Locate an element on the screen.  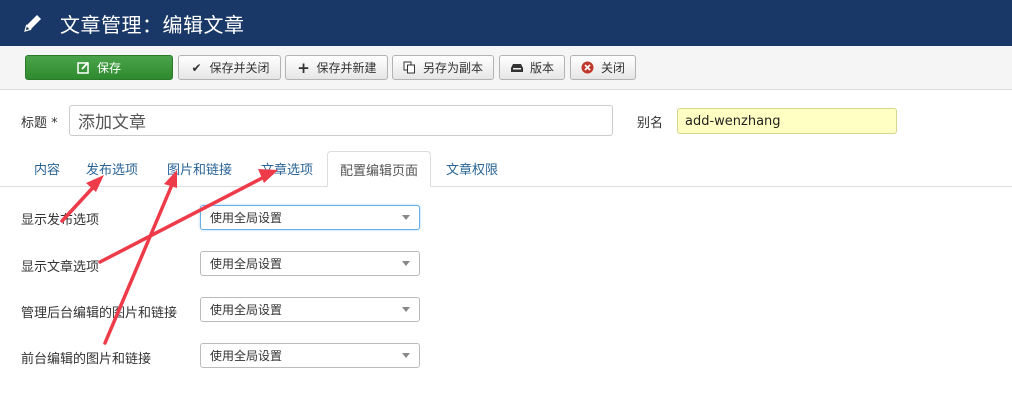
close-button: 关闭 is located at coordinates (603, 67).